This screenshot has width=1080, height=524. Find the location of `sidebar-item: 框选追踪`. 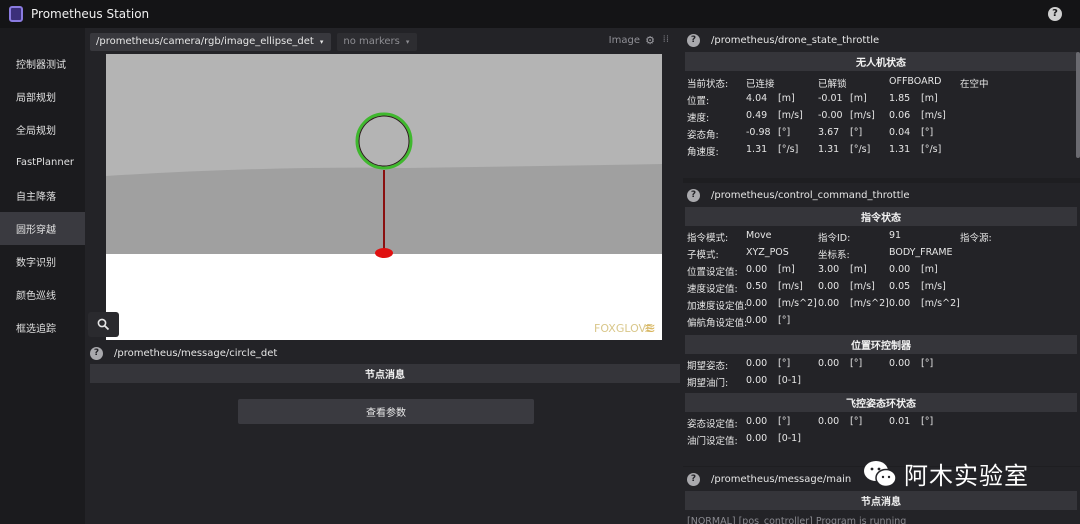

sidebar-item: 框选追踪 is located at coordinates (42, 327).